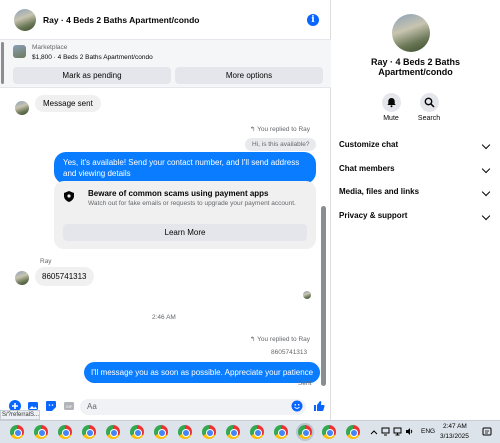  What do you see at coordinates (323, 296) in the screenshot?
I see `chat-scroll-thumb` at bounding box center [323, 296].